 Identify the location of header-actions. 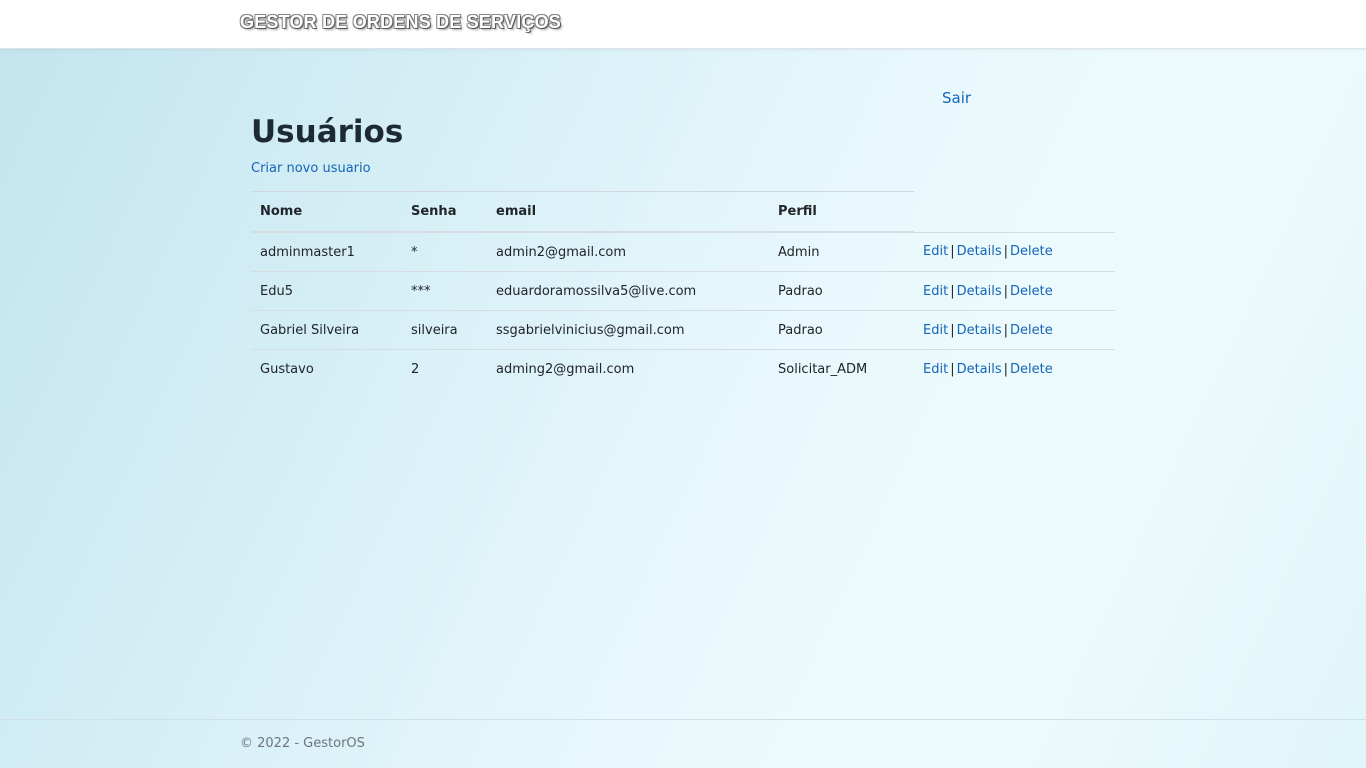
(1014, 212).